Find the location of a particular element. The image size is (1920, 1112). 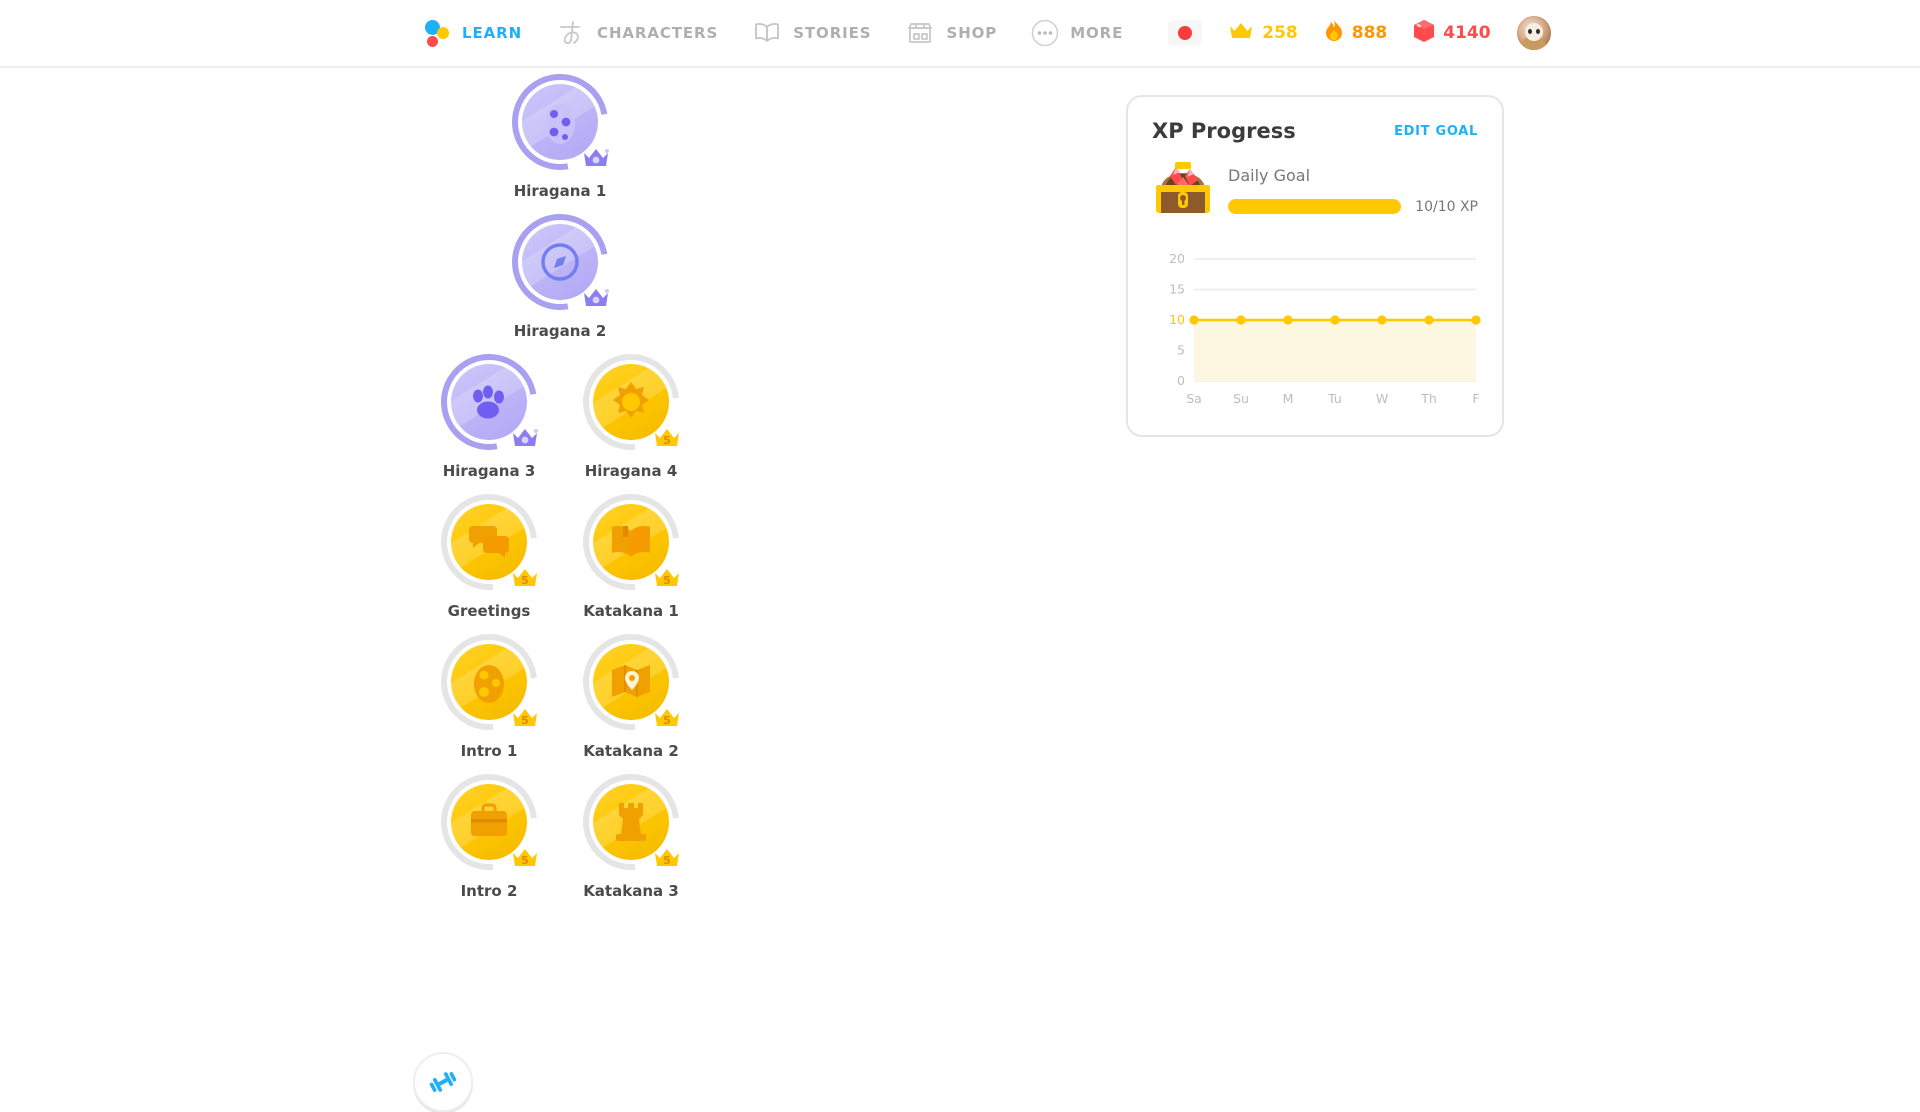

skill-node-hiragana-2: Hiragana 2 is located at coordinates (560, 267).